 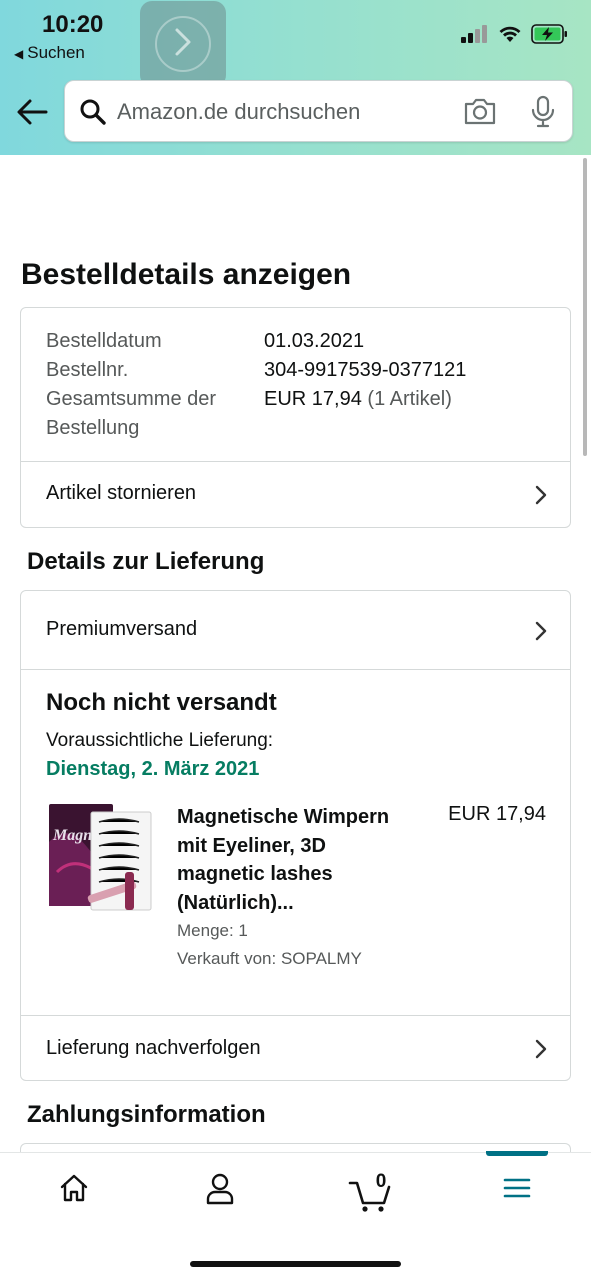 I want to click on person-icon, so click(x=220, y=1193).